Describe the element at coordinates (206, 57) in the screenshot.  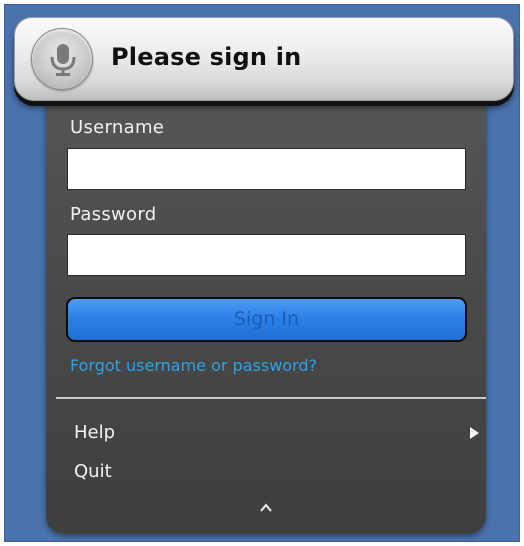
I see `page-title: Please sign in` at that location.